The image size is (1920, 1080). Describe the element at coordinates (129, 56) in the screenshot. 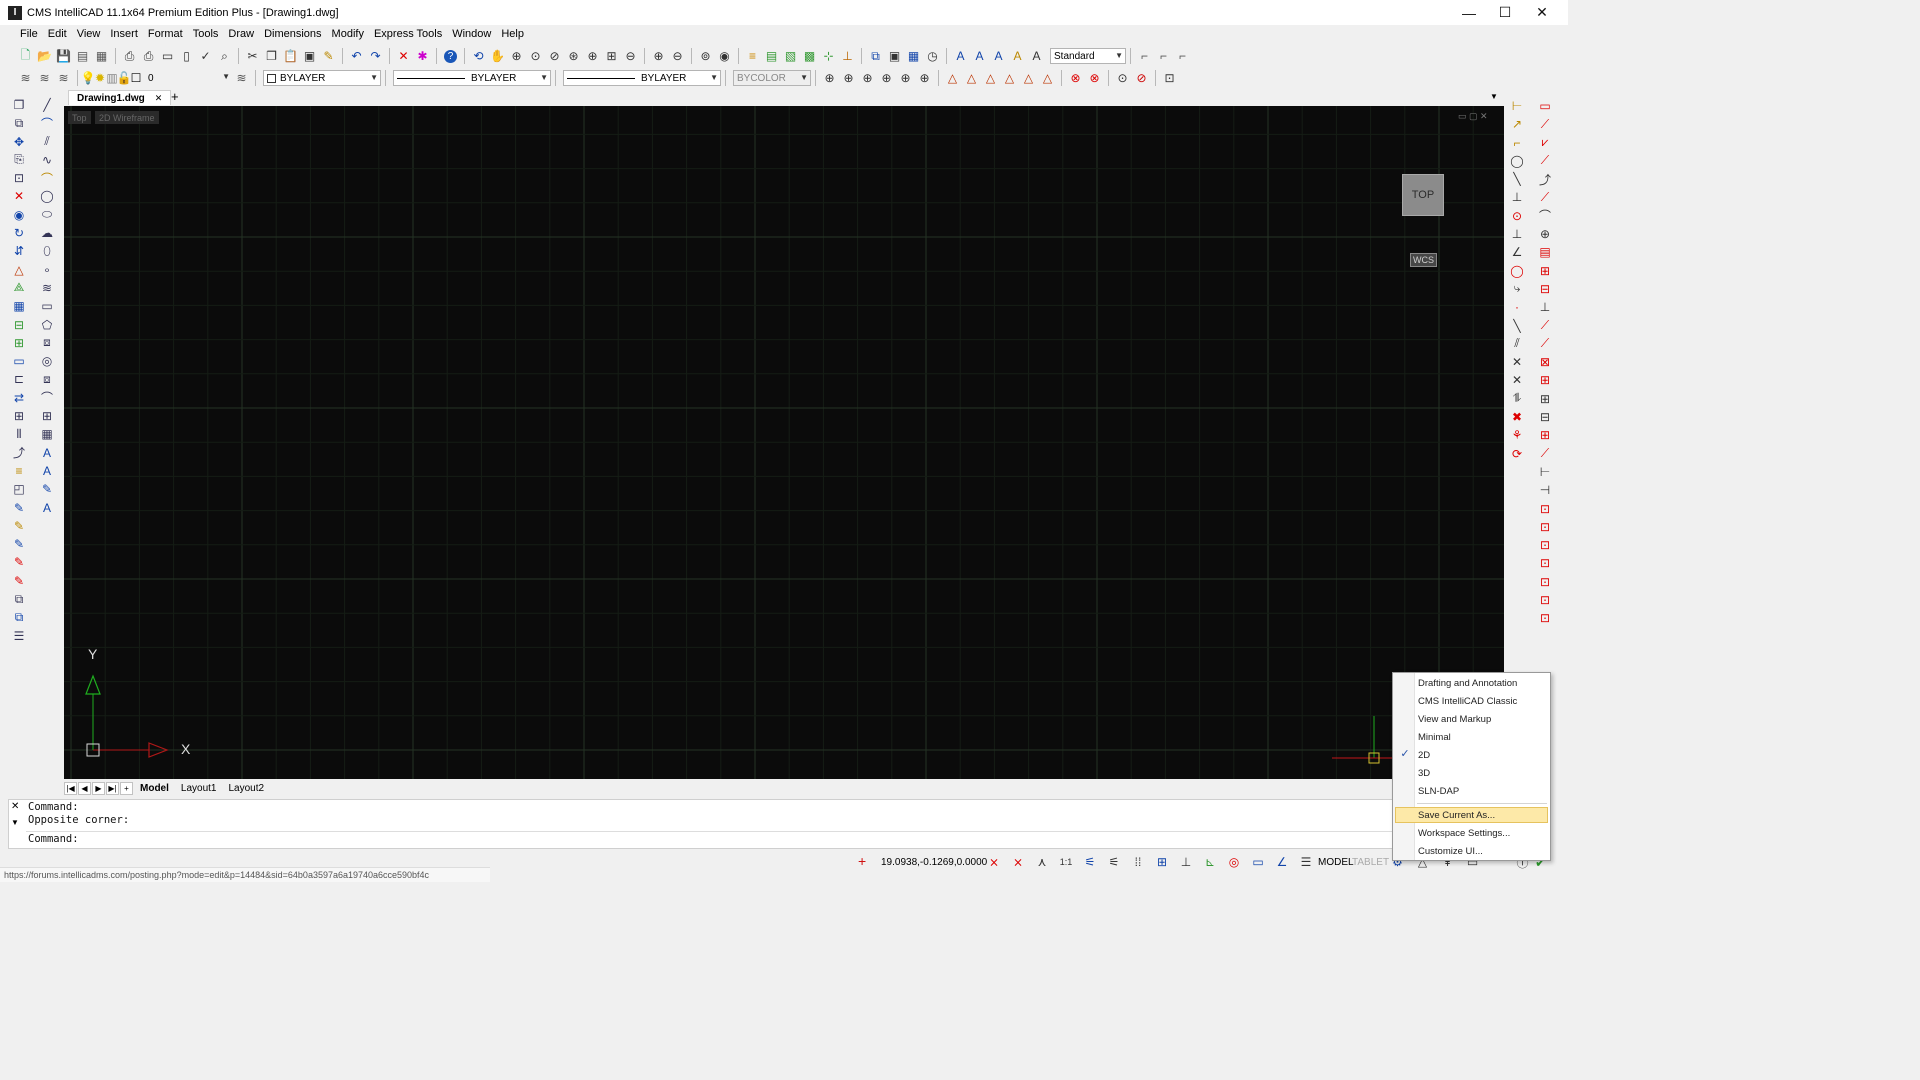

I see `print-icon: ⎙` at that location.